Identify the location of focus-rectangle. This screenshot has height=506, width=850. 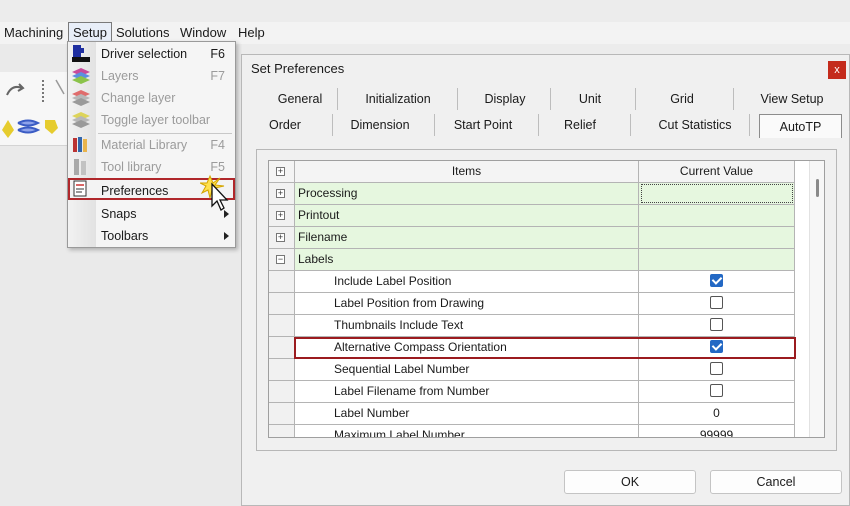
(717, 193).